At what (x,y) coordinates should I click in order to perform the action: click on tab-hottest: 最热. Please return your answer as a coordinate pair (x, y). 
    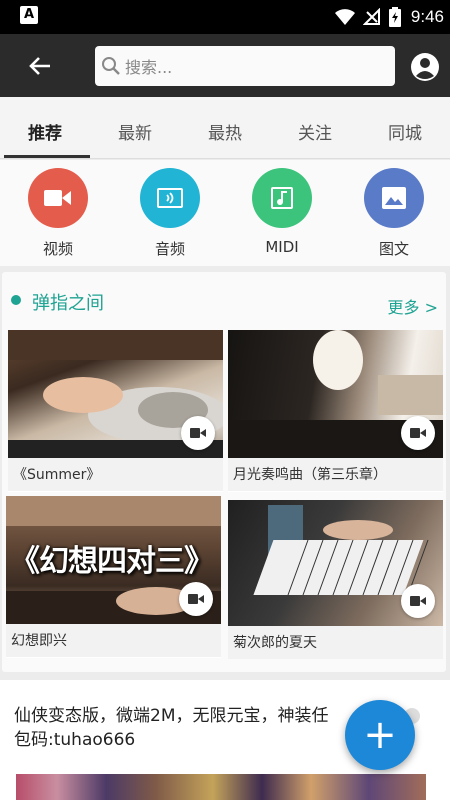
    Looking at the image, I should click on (225, 127).